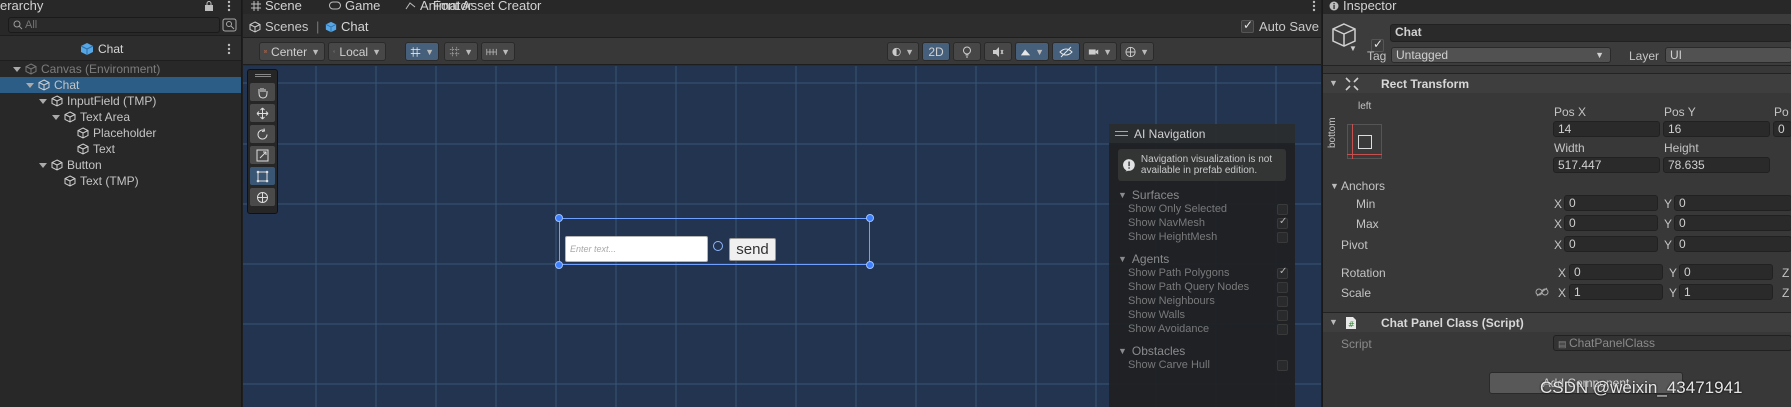  I want to click on scale-y-field: 1, so click(1726, 292).